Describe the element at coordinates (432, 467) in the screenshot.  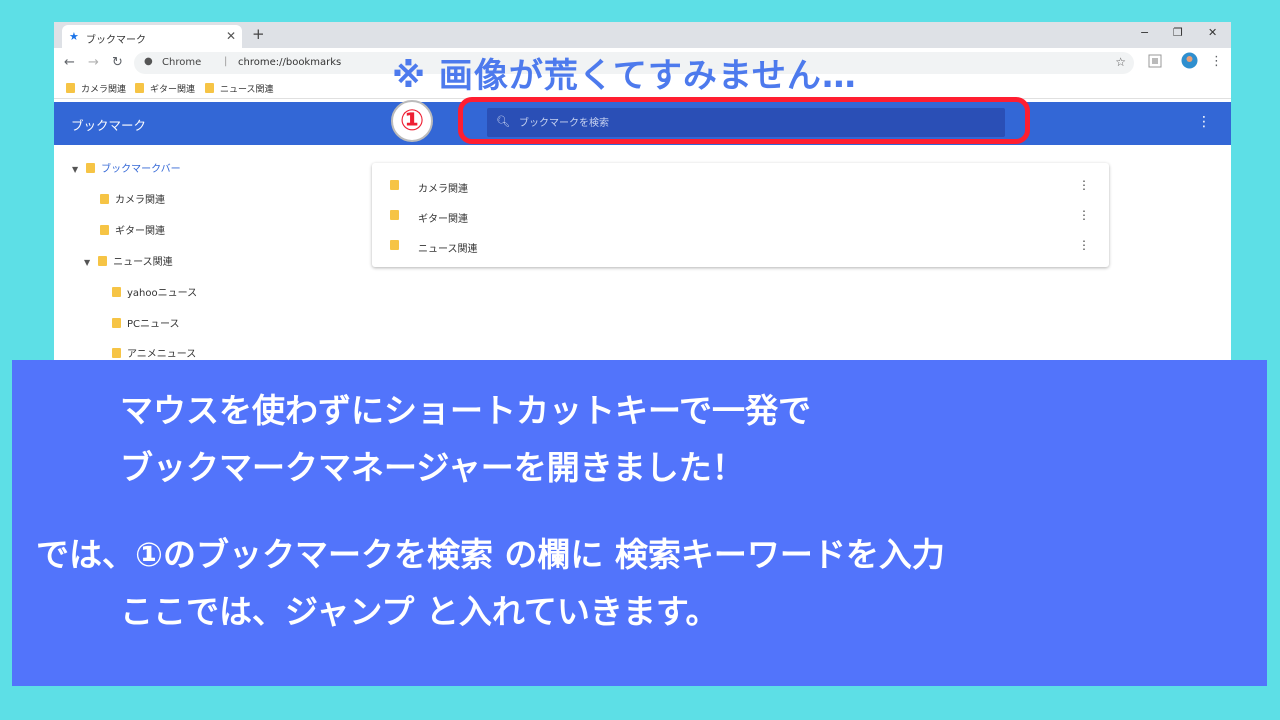
I see `caption-line: ブックマークマネージャーを開きました！` at that location.